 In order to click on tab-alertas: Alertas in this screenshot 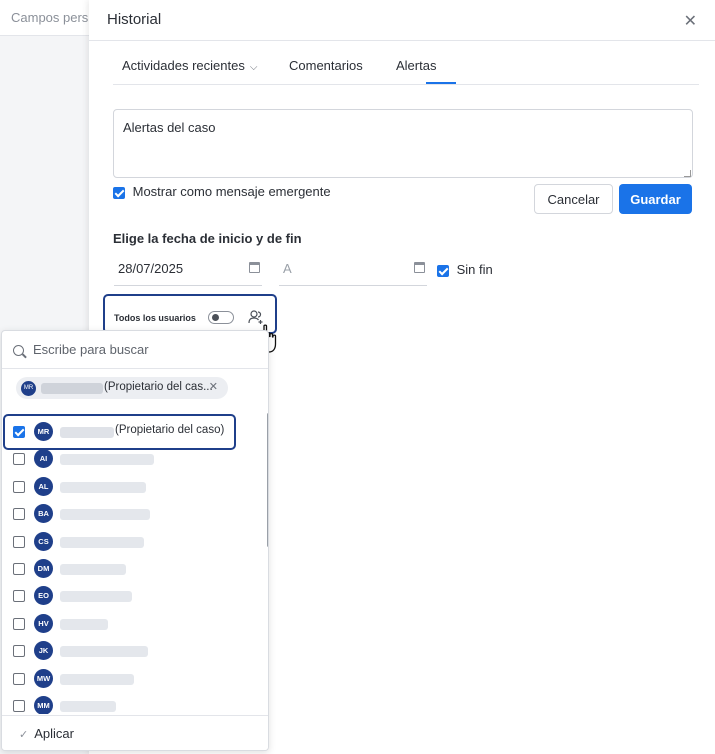, I will do `click(416, 65)`.